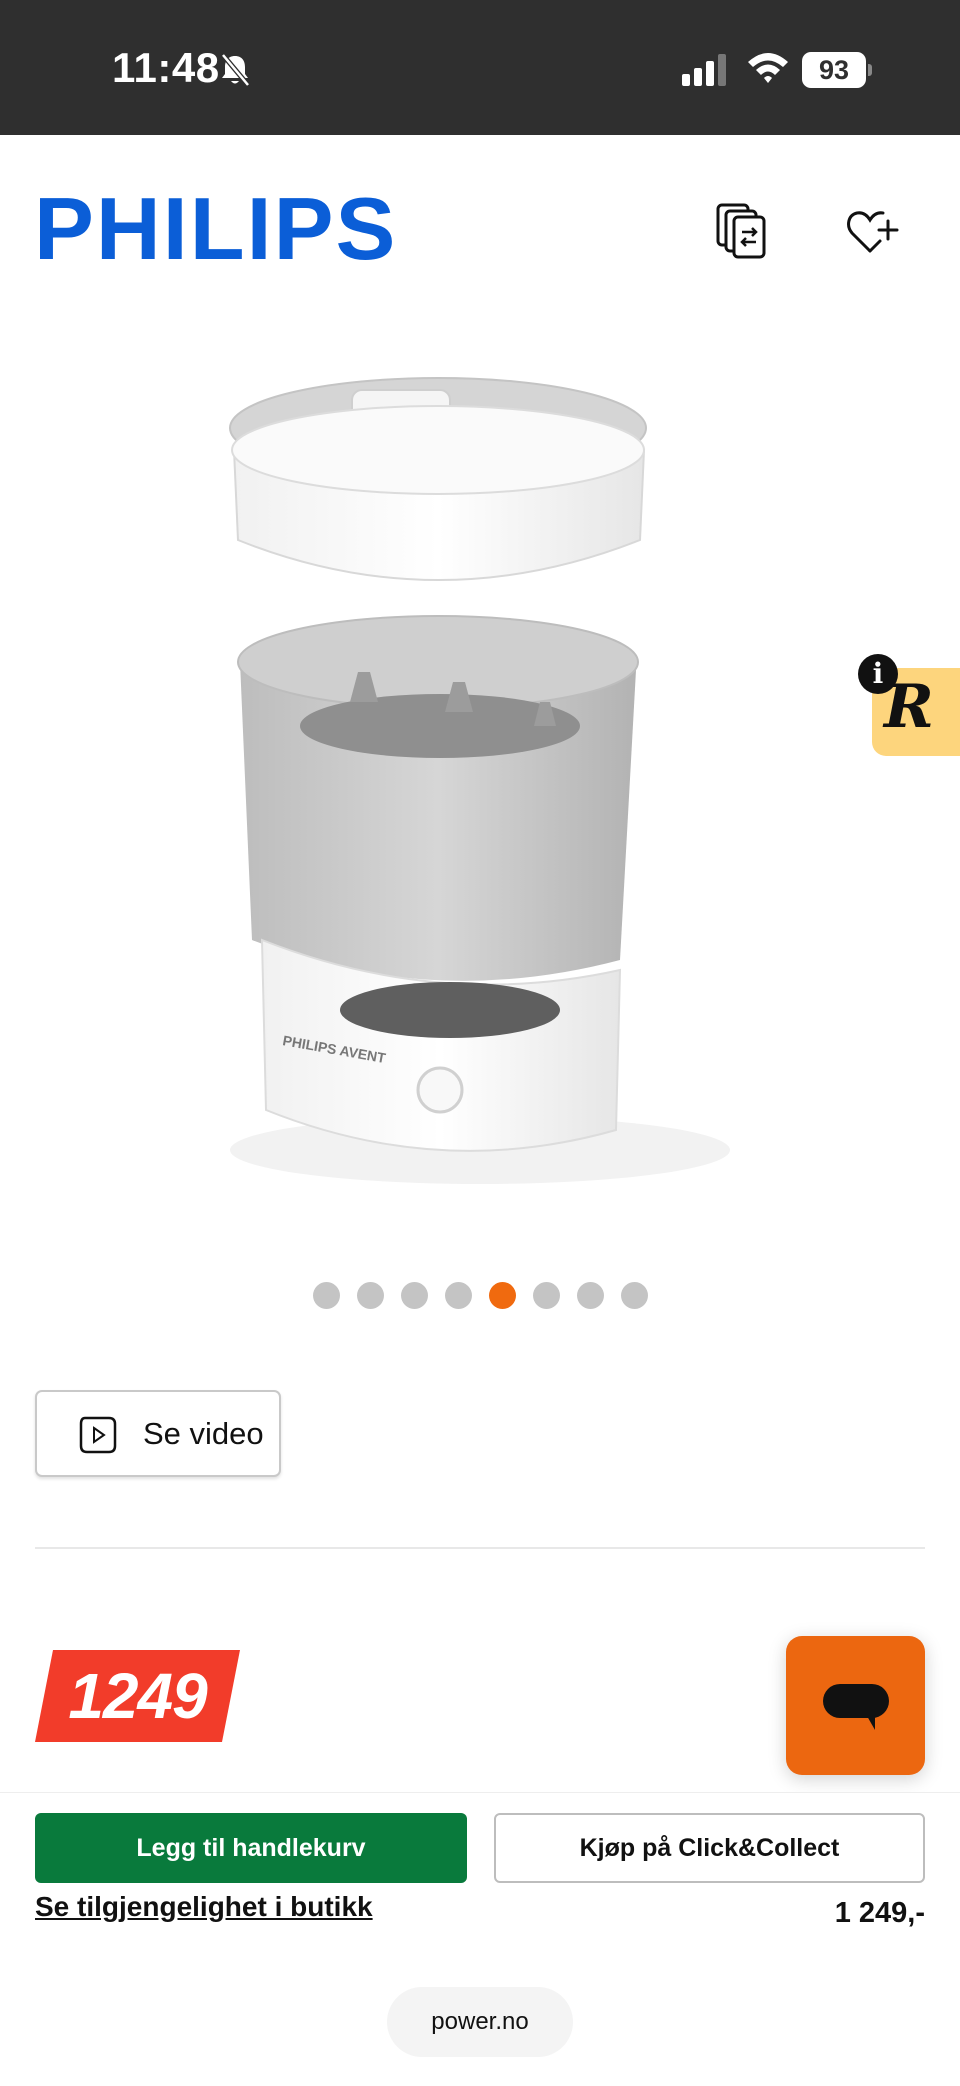 This screenshot has height=2086, width=960. Describe the element at coordinates (709, 1848) in the screenshot. I see `click-collect-button: Kjøp på Click&Collect` at that location.